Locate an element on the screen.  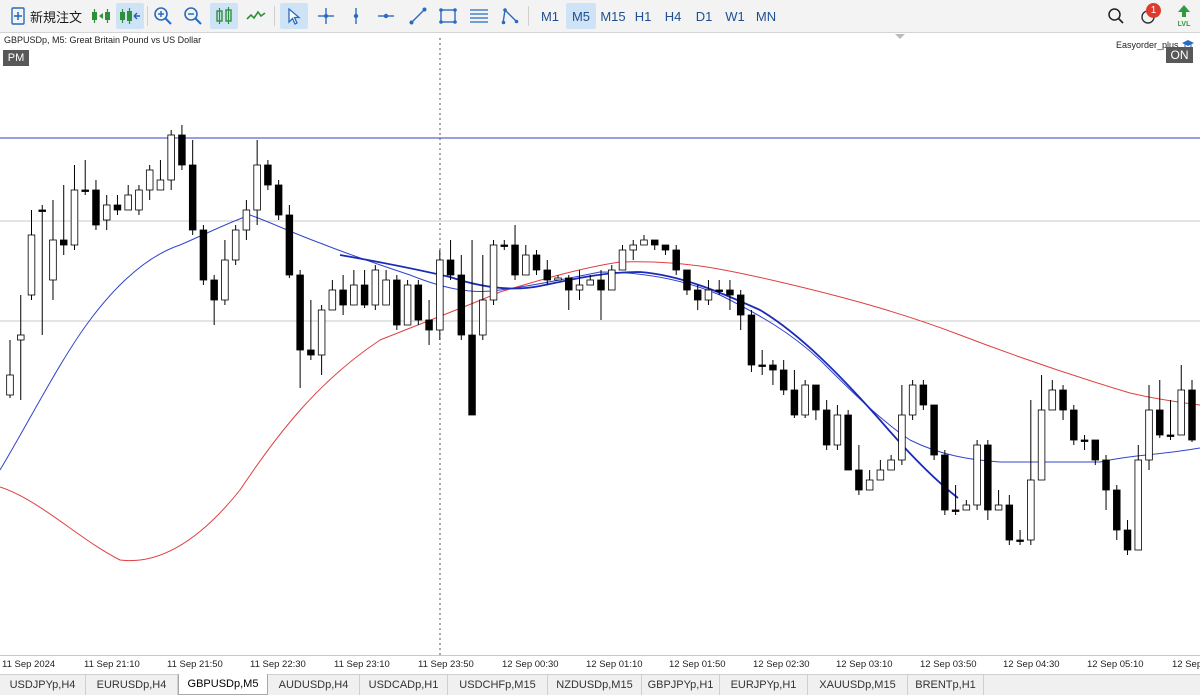
fibonacci-icon is located at coordinates (479, 16).